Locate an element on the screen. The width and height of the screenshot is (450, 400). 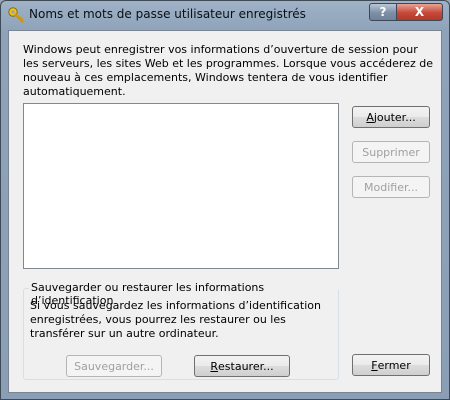
close-window-button: X is located at coordinates (419, 12).